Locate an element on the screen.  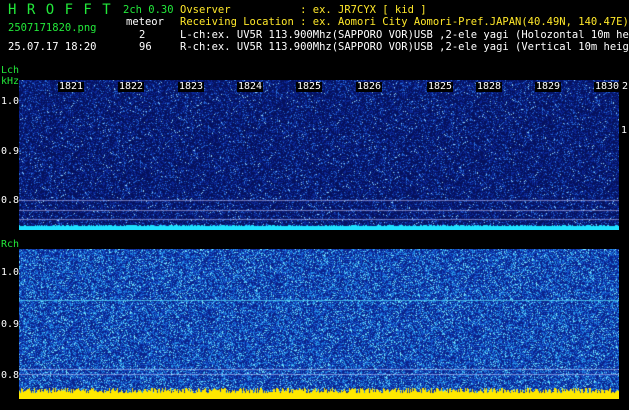
count-r: 96 is located at coordinates (145, 47).